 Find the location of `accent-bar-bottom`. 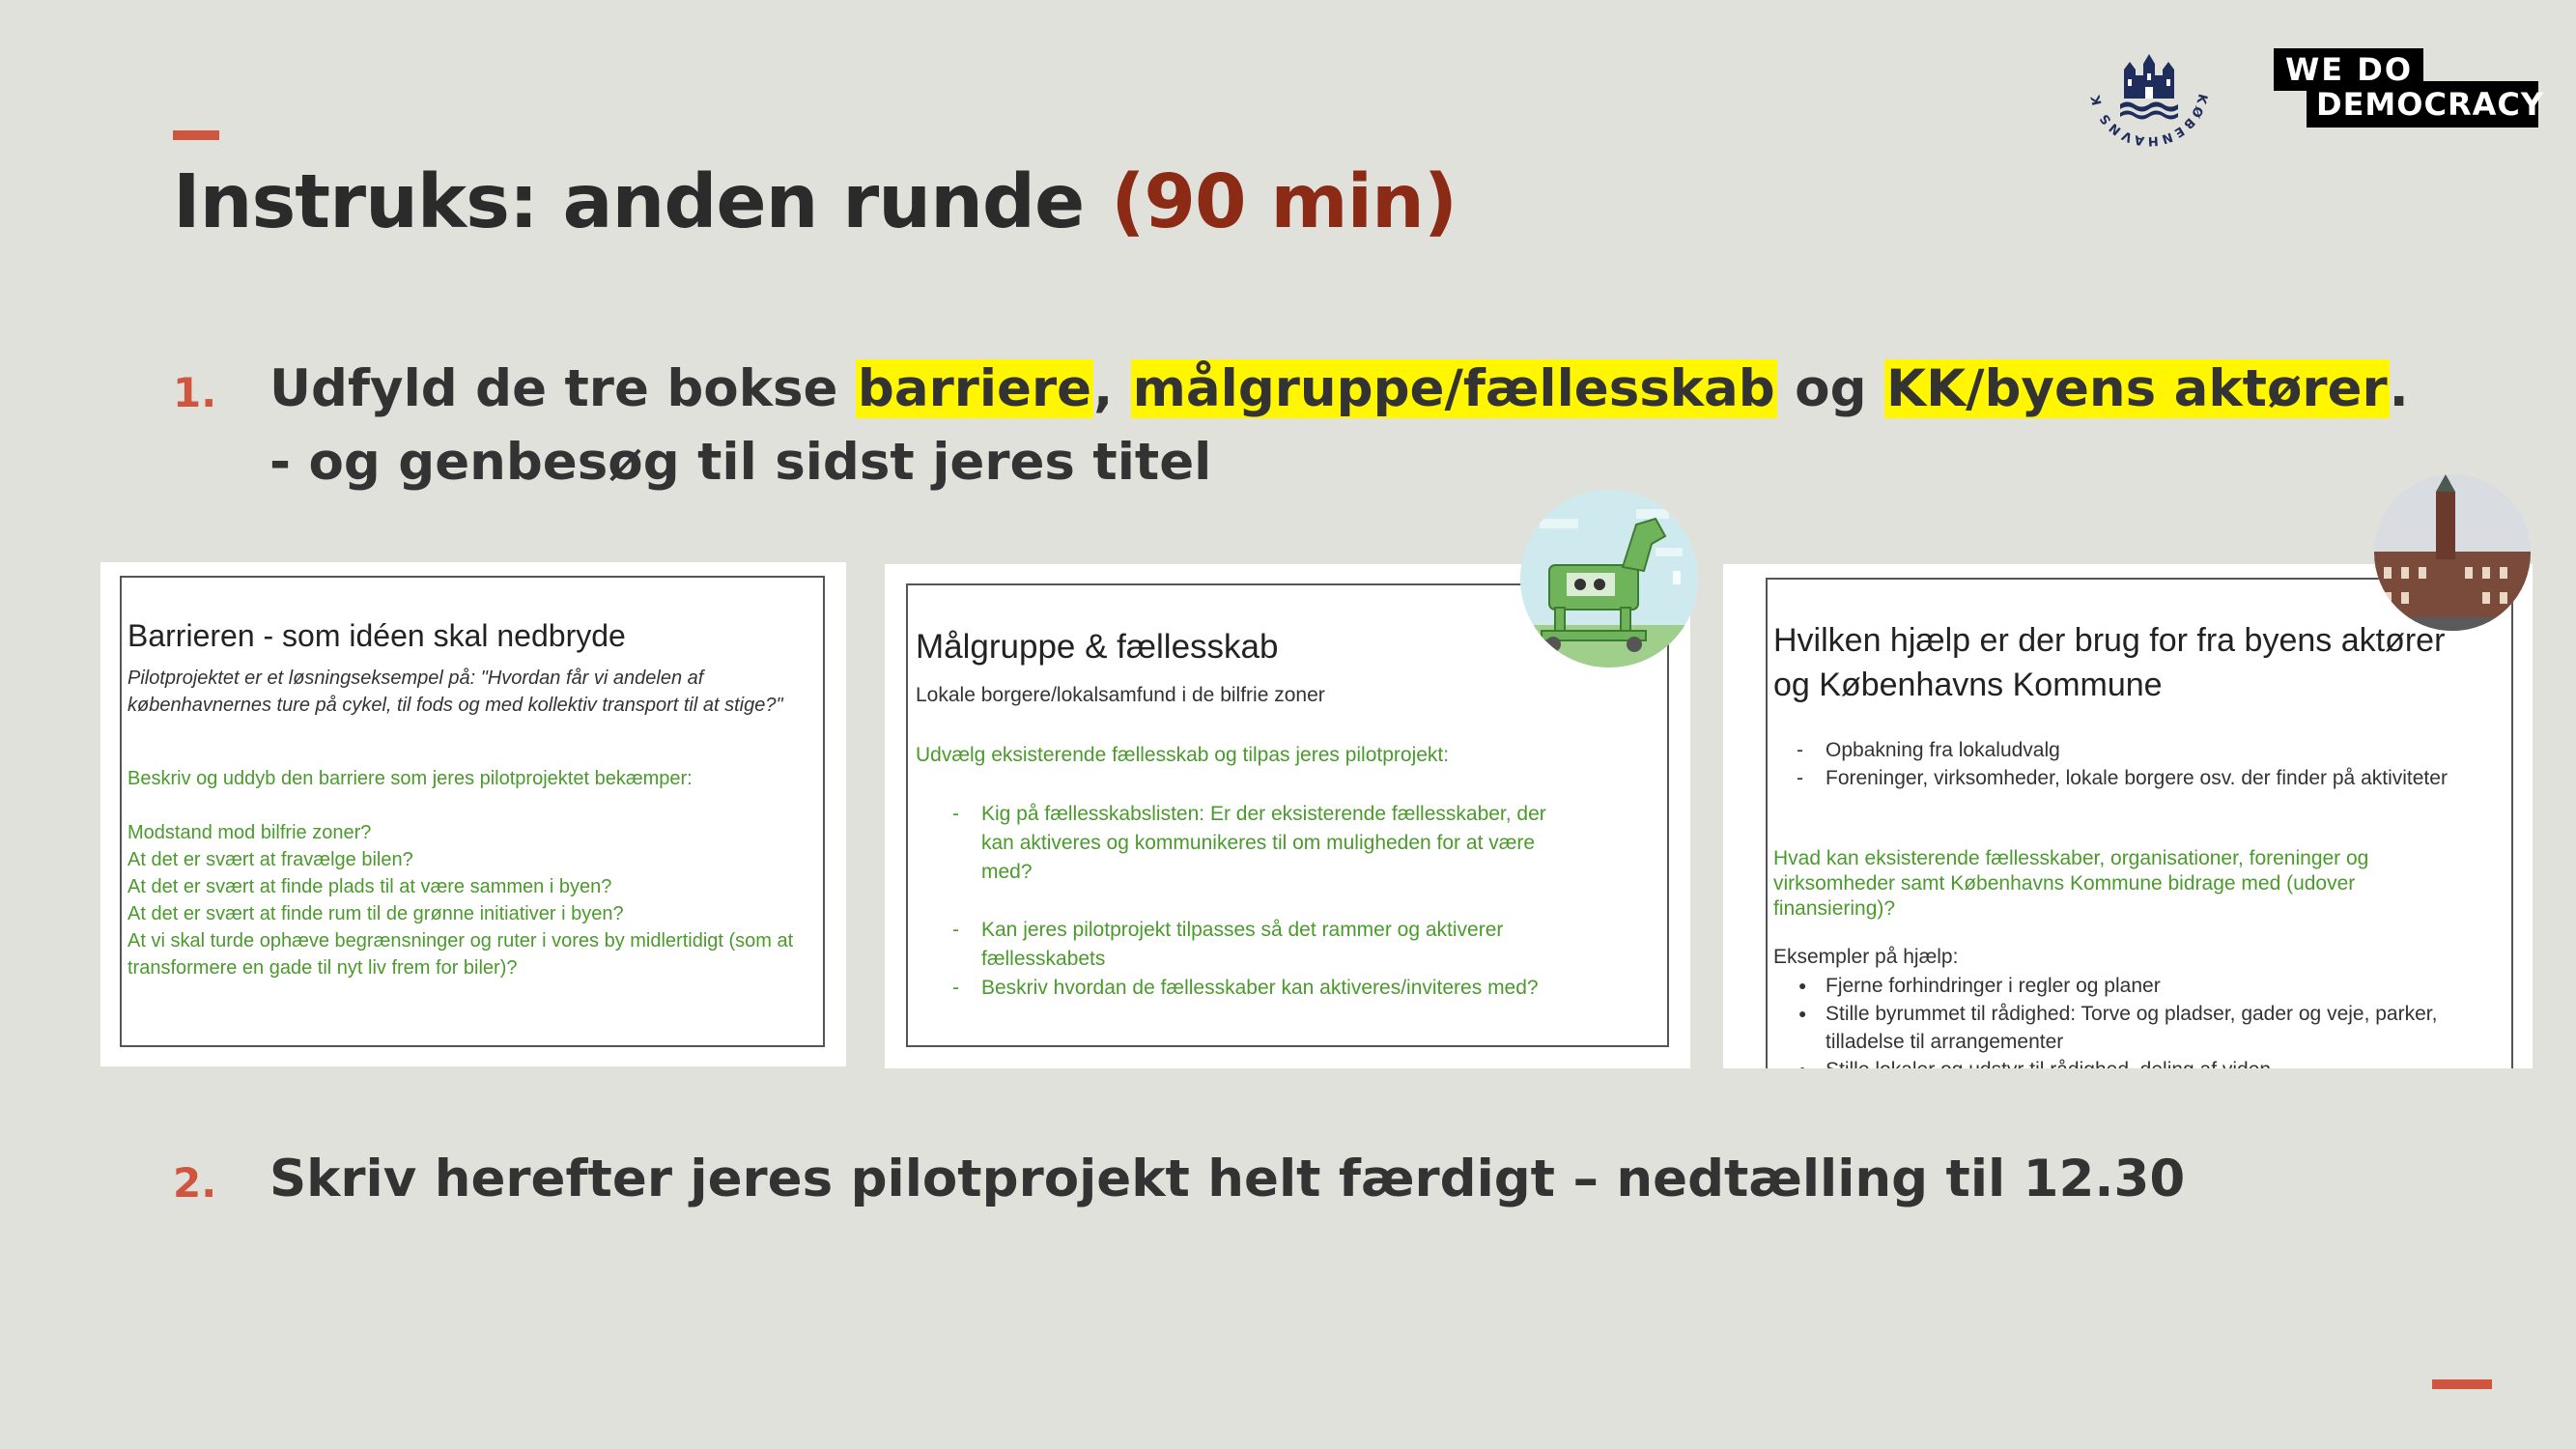

accent-bar-bottom is located at coordinates (2462, 1384).